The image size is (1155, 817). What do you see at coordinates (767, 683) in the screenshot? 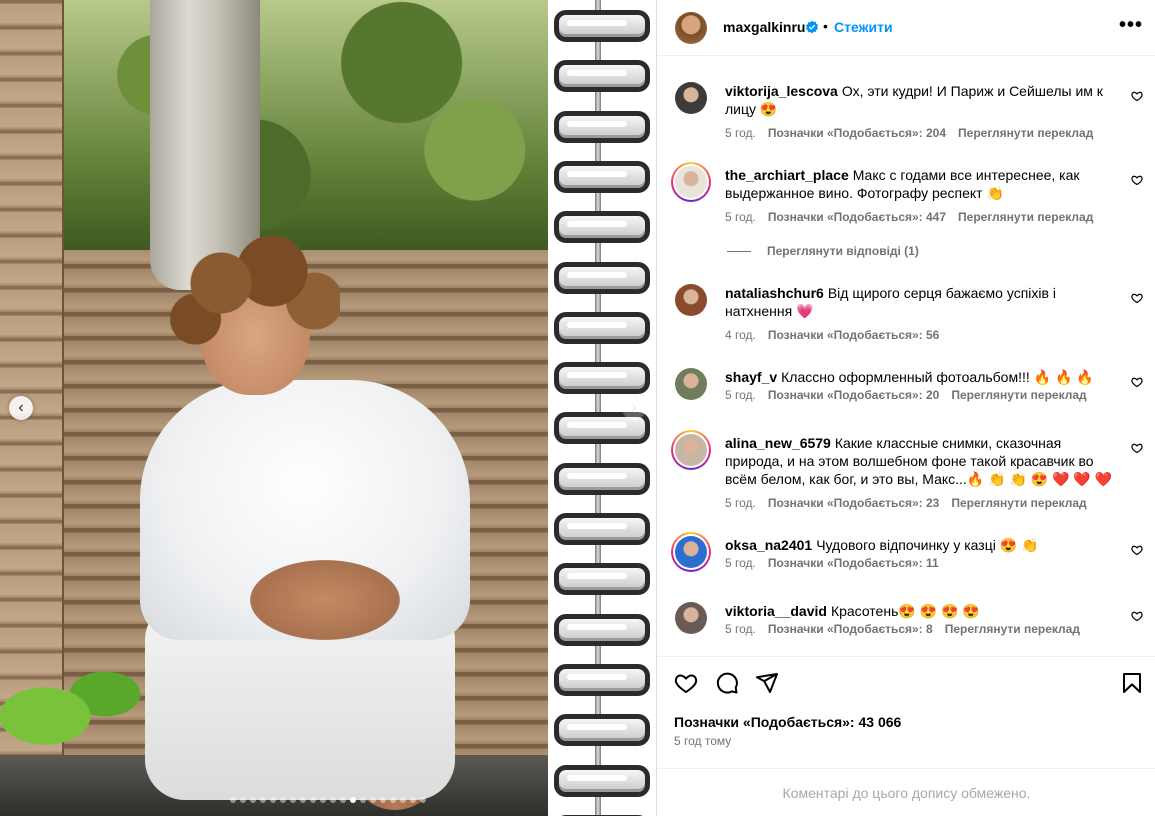
I see `share-icon` at bounding box center [767, 683].